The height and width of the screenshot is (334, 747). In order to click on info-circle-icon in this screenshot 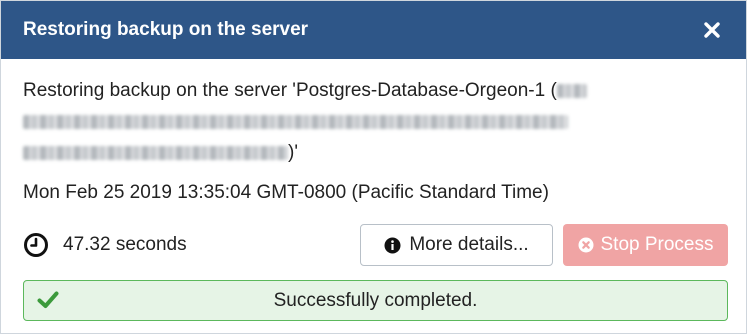, I will do `click(392, 245)`.